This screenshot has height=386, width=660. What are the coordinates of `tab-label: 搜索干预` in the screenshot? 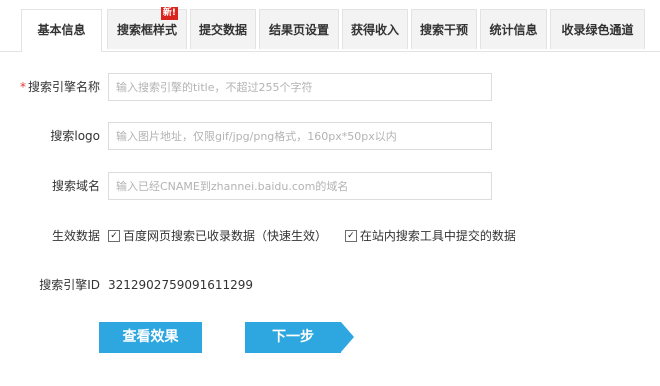 It's located at (443, 30).